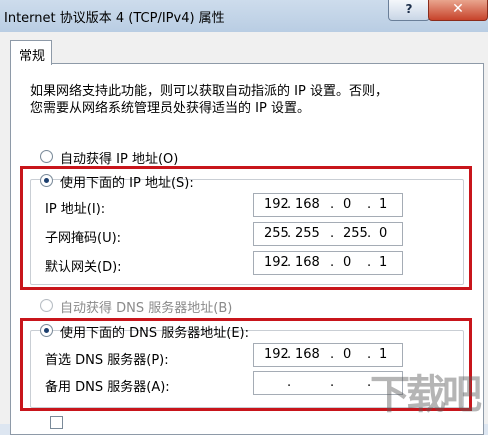 The height and width of the screenshot is (435, 488). Describe the element at coordinates (83, 267) in the screenshot. I see `default-gateway-label: 默认网关(D):` at that location.